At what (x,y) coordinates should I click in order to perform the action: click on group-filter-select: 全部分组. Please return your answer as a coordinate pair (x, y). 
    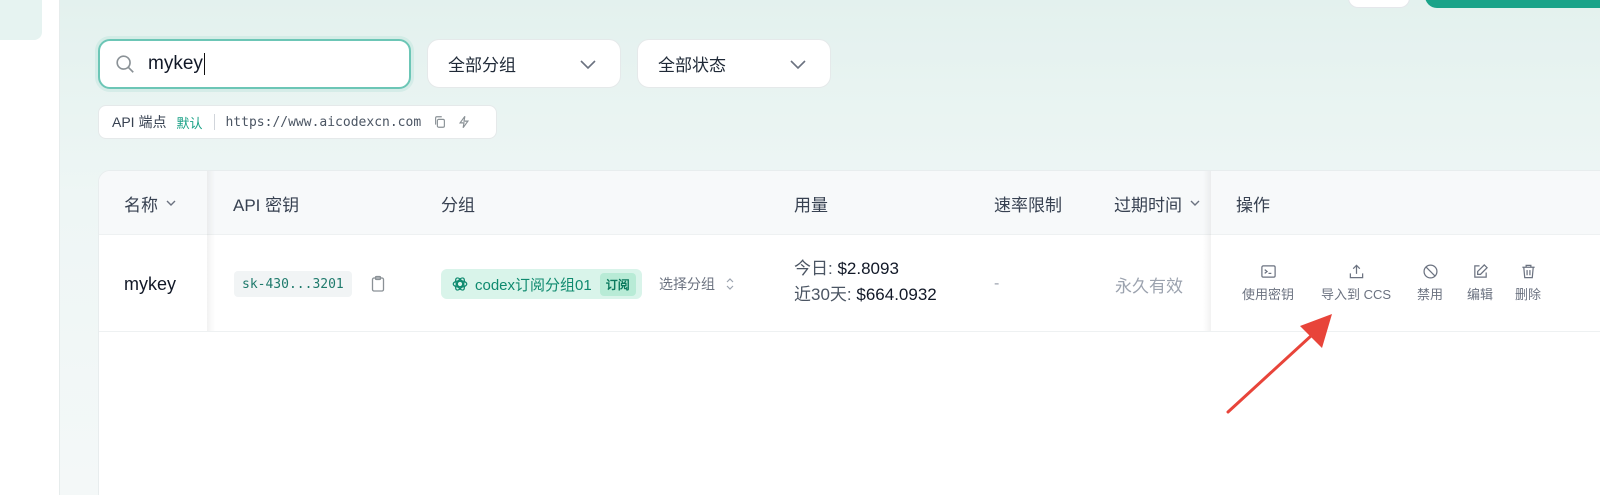
    Looking at the image, I should click on (524, 63).